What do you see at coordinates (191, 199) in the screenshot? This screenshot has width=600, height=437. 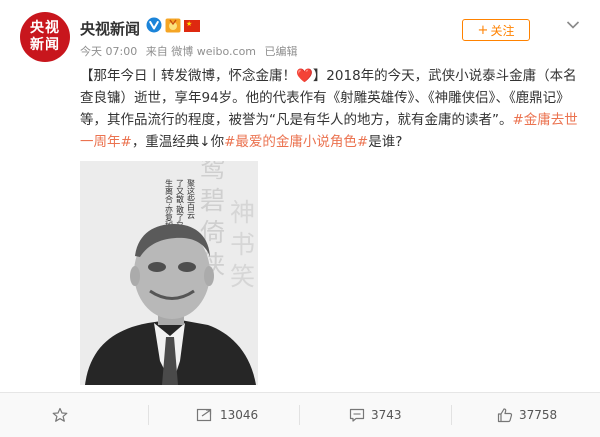 I see `poem-column-1: 聚这些白云` at bounding box center [191, 199].